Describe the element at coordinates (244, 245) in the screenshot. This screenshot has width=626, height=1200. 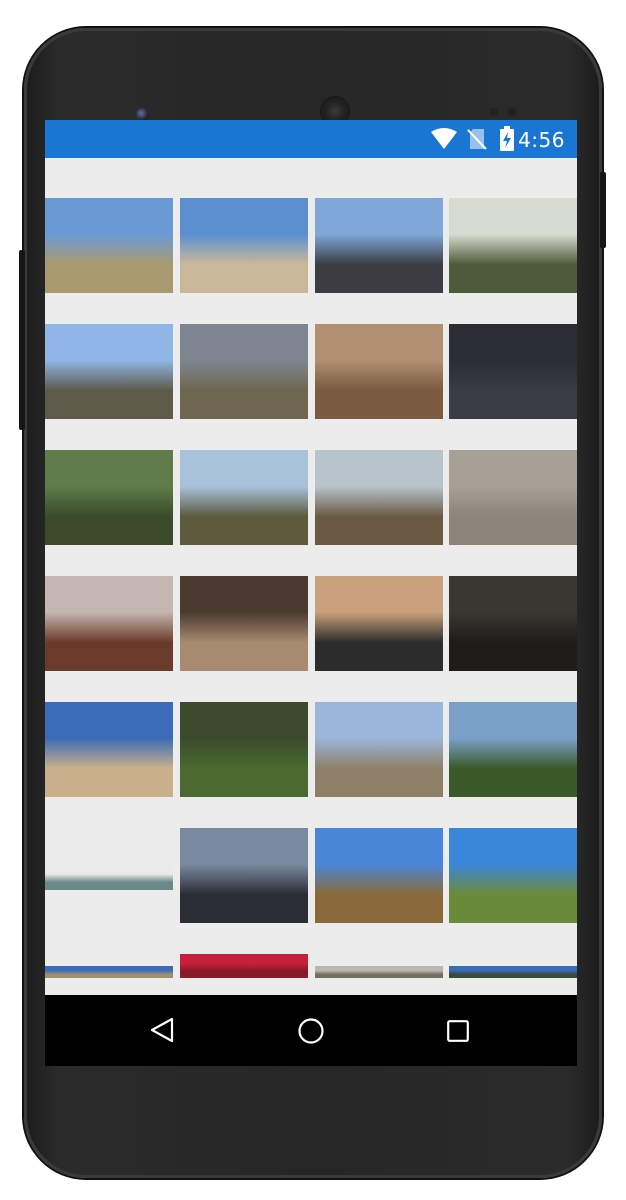
I see `photo-boulders-blue-sky` at that location.